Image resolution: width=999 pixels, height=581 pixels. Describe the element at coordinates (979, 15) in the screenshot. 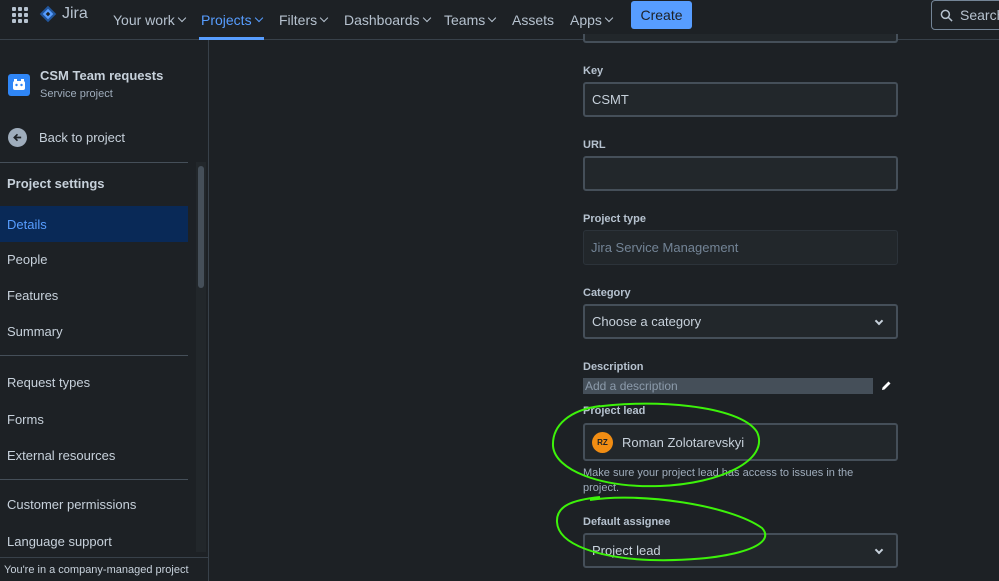

I see `search-placeholder: Search` at that location.